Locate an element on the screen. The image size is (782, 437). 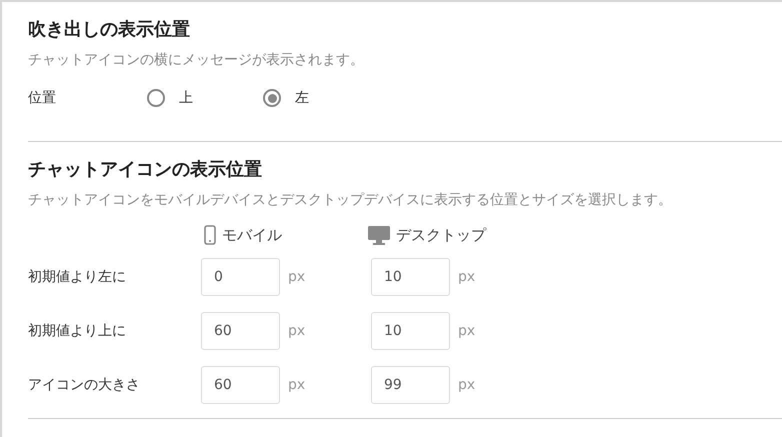
field-label: 位置 is located at coordinates (42, 98).